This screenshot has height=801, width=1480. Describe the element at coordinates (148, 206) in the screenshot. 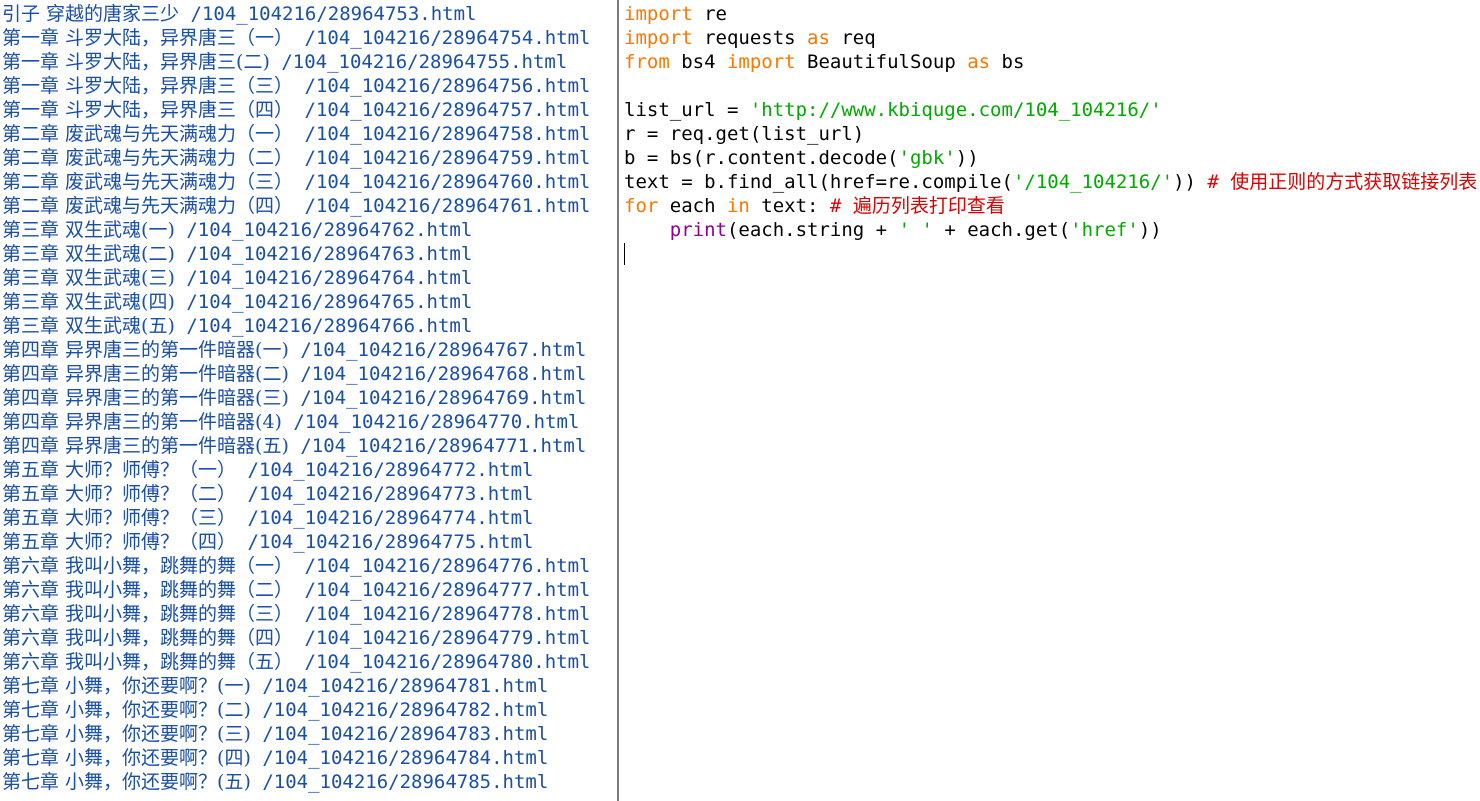

I see `chapter-title: 第二章 废武魂与先天满魂力（四）` at that location.